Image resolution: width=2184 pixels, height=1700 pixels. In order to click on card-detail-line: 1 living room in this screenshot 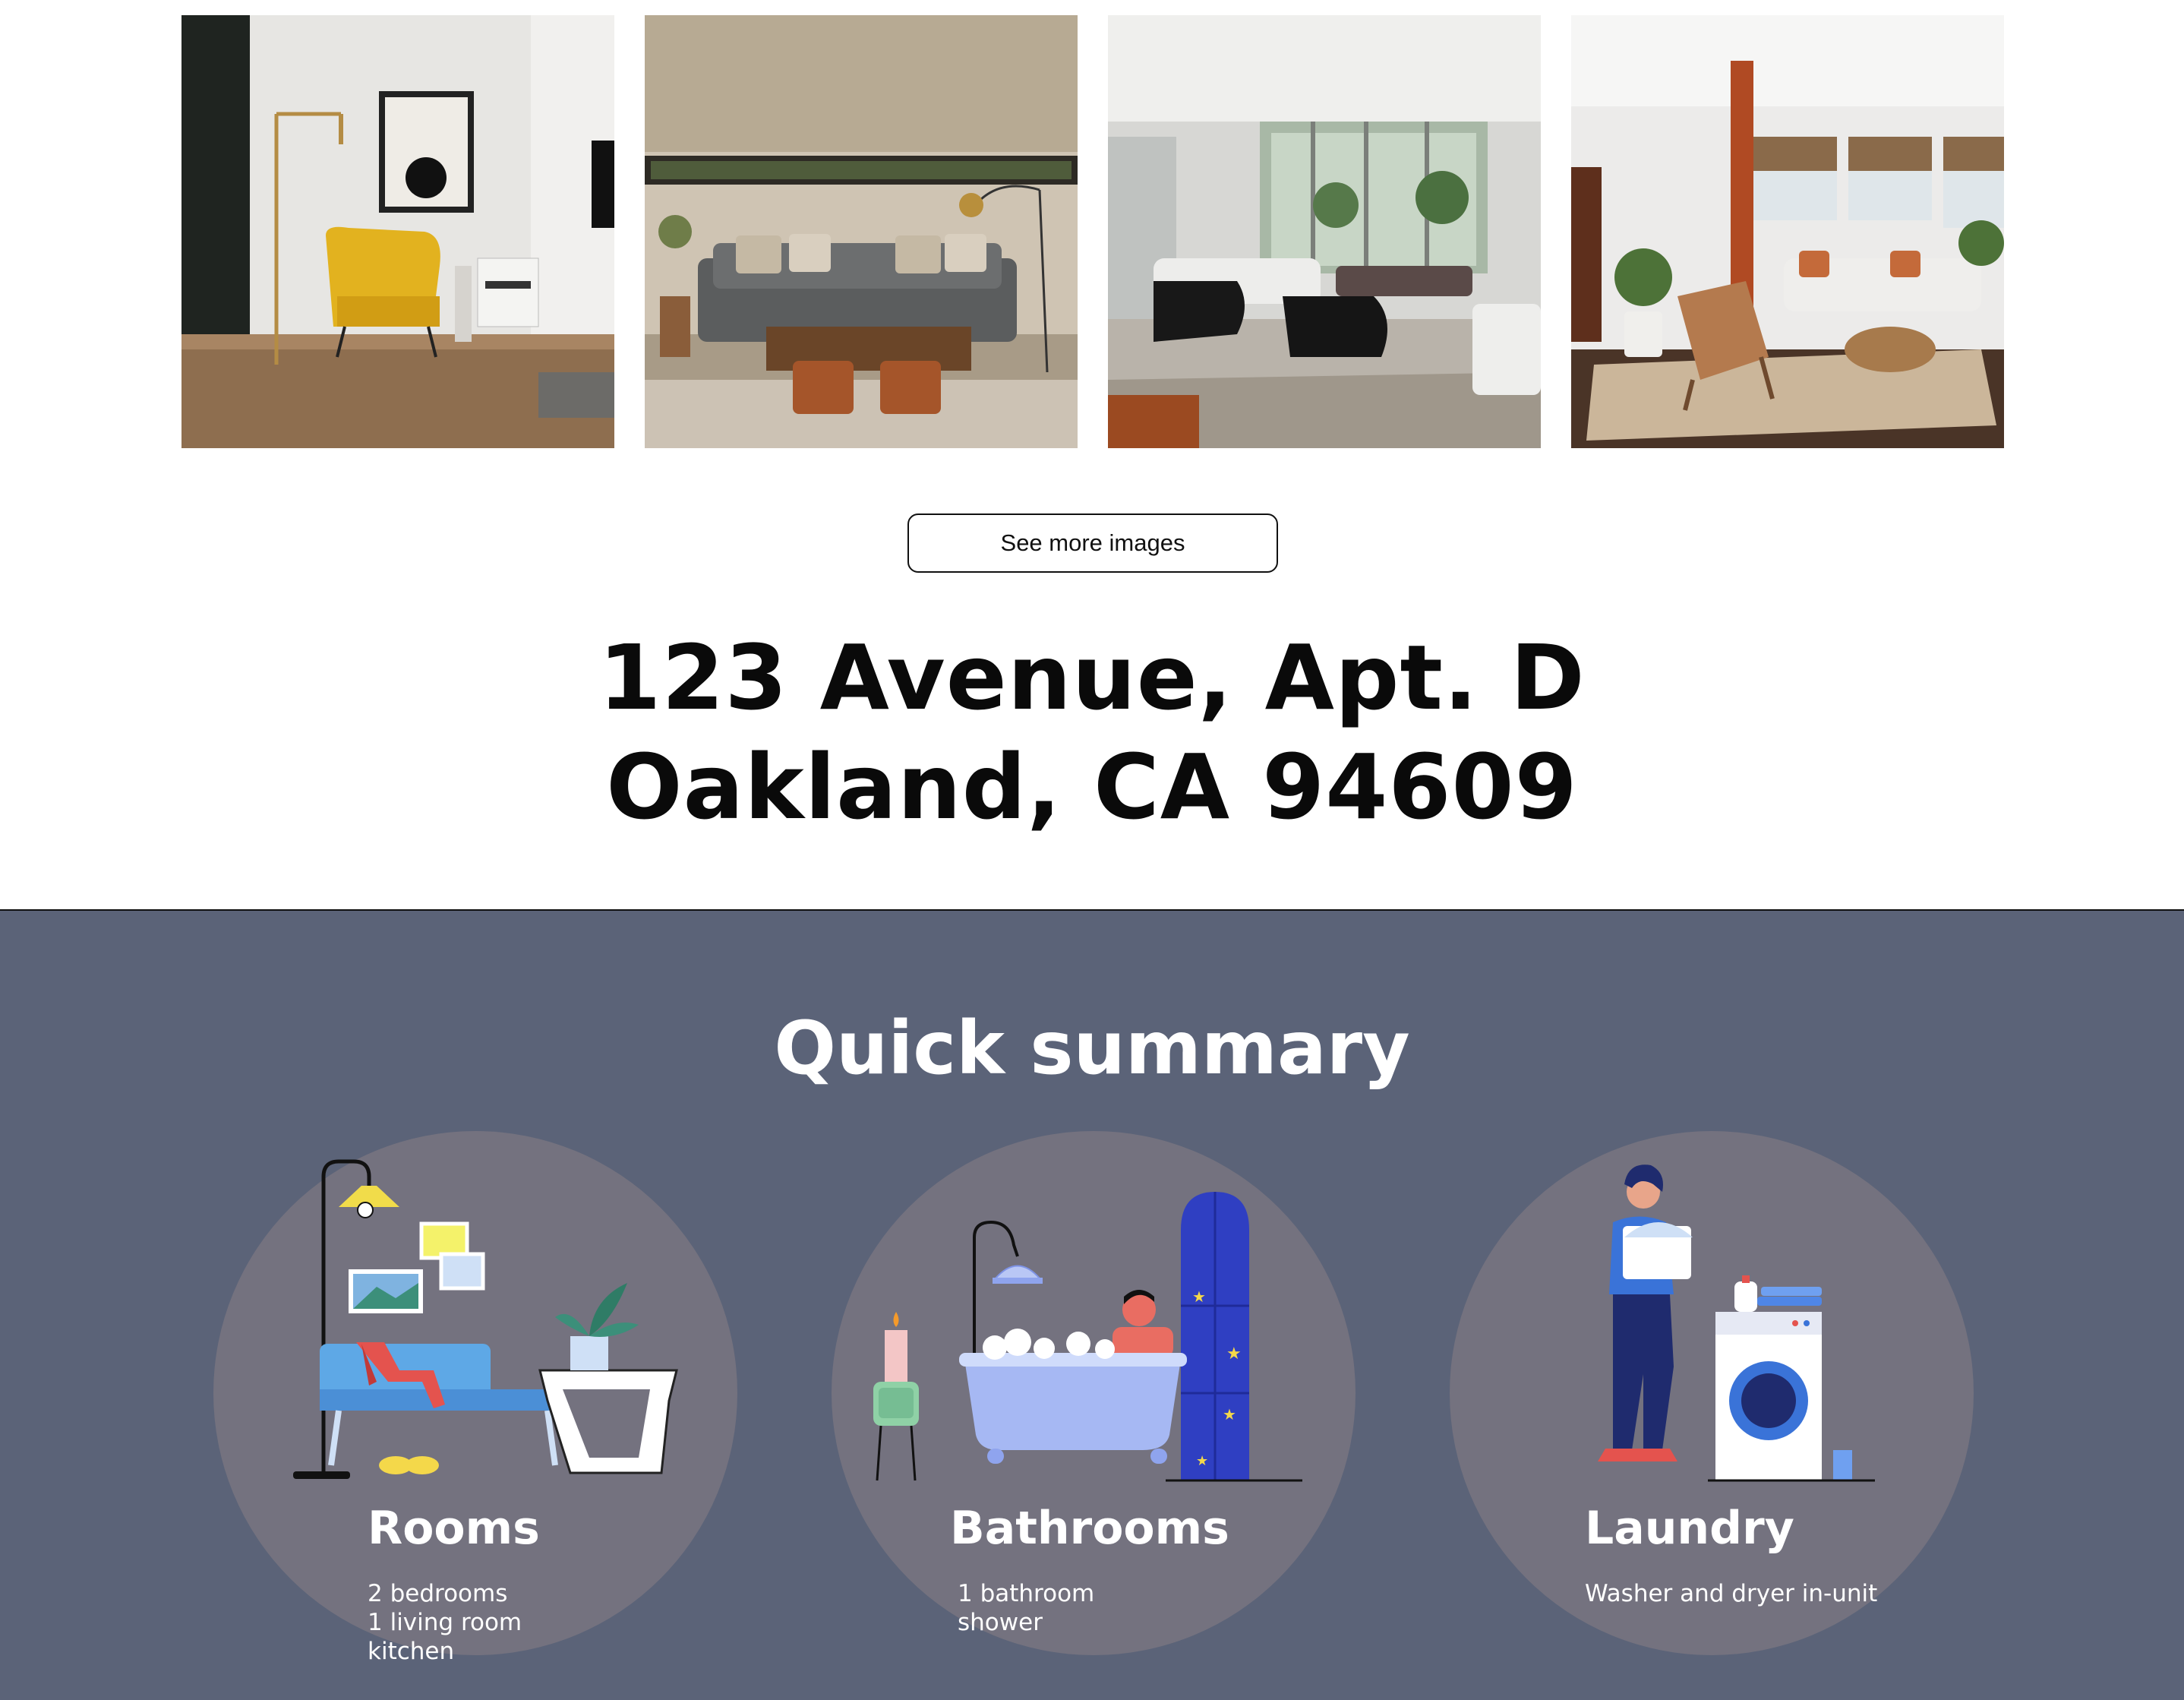, I will do `click(445, 1622)`.